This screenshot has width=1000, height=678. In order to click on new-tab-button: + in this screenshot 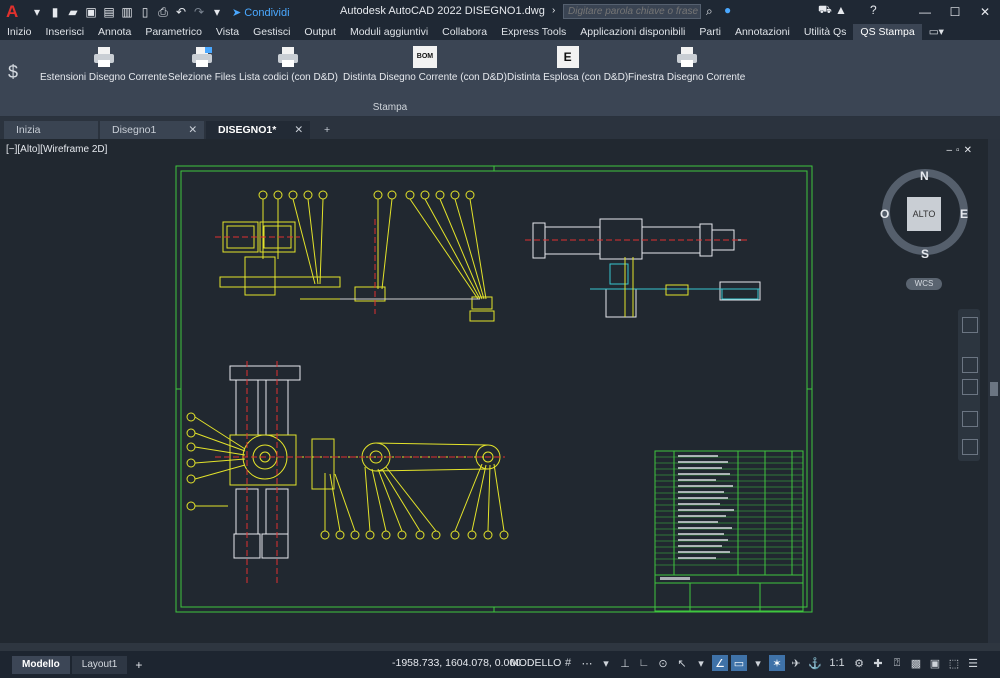, I will do `click(327, 130)`.